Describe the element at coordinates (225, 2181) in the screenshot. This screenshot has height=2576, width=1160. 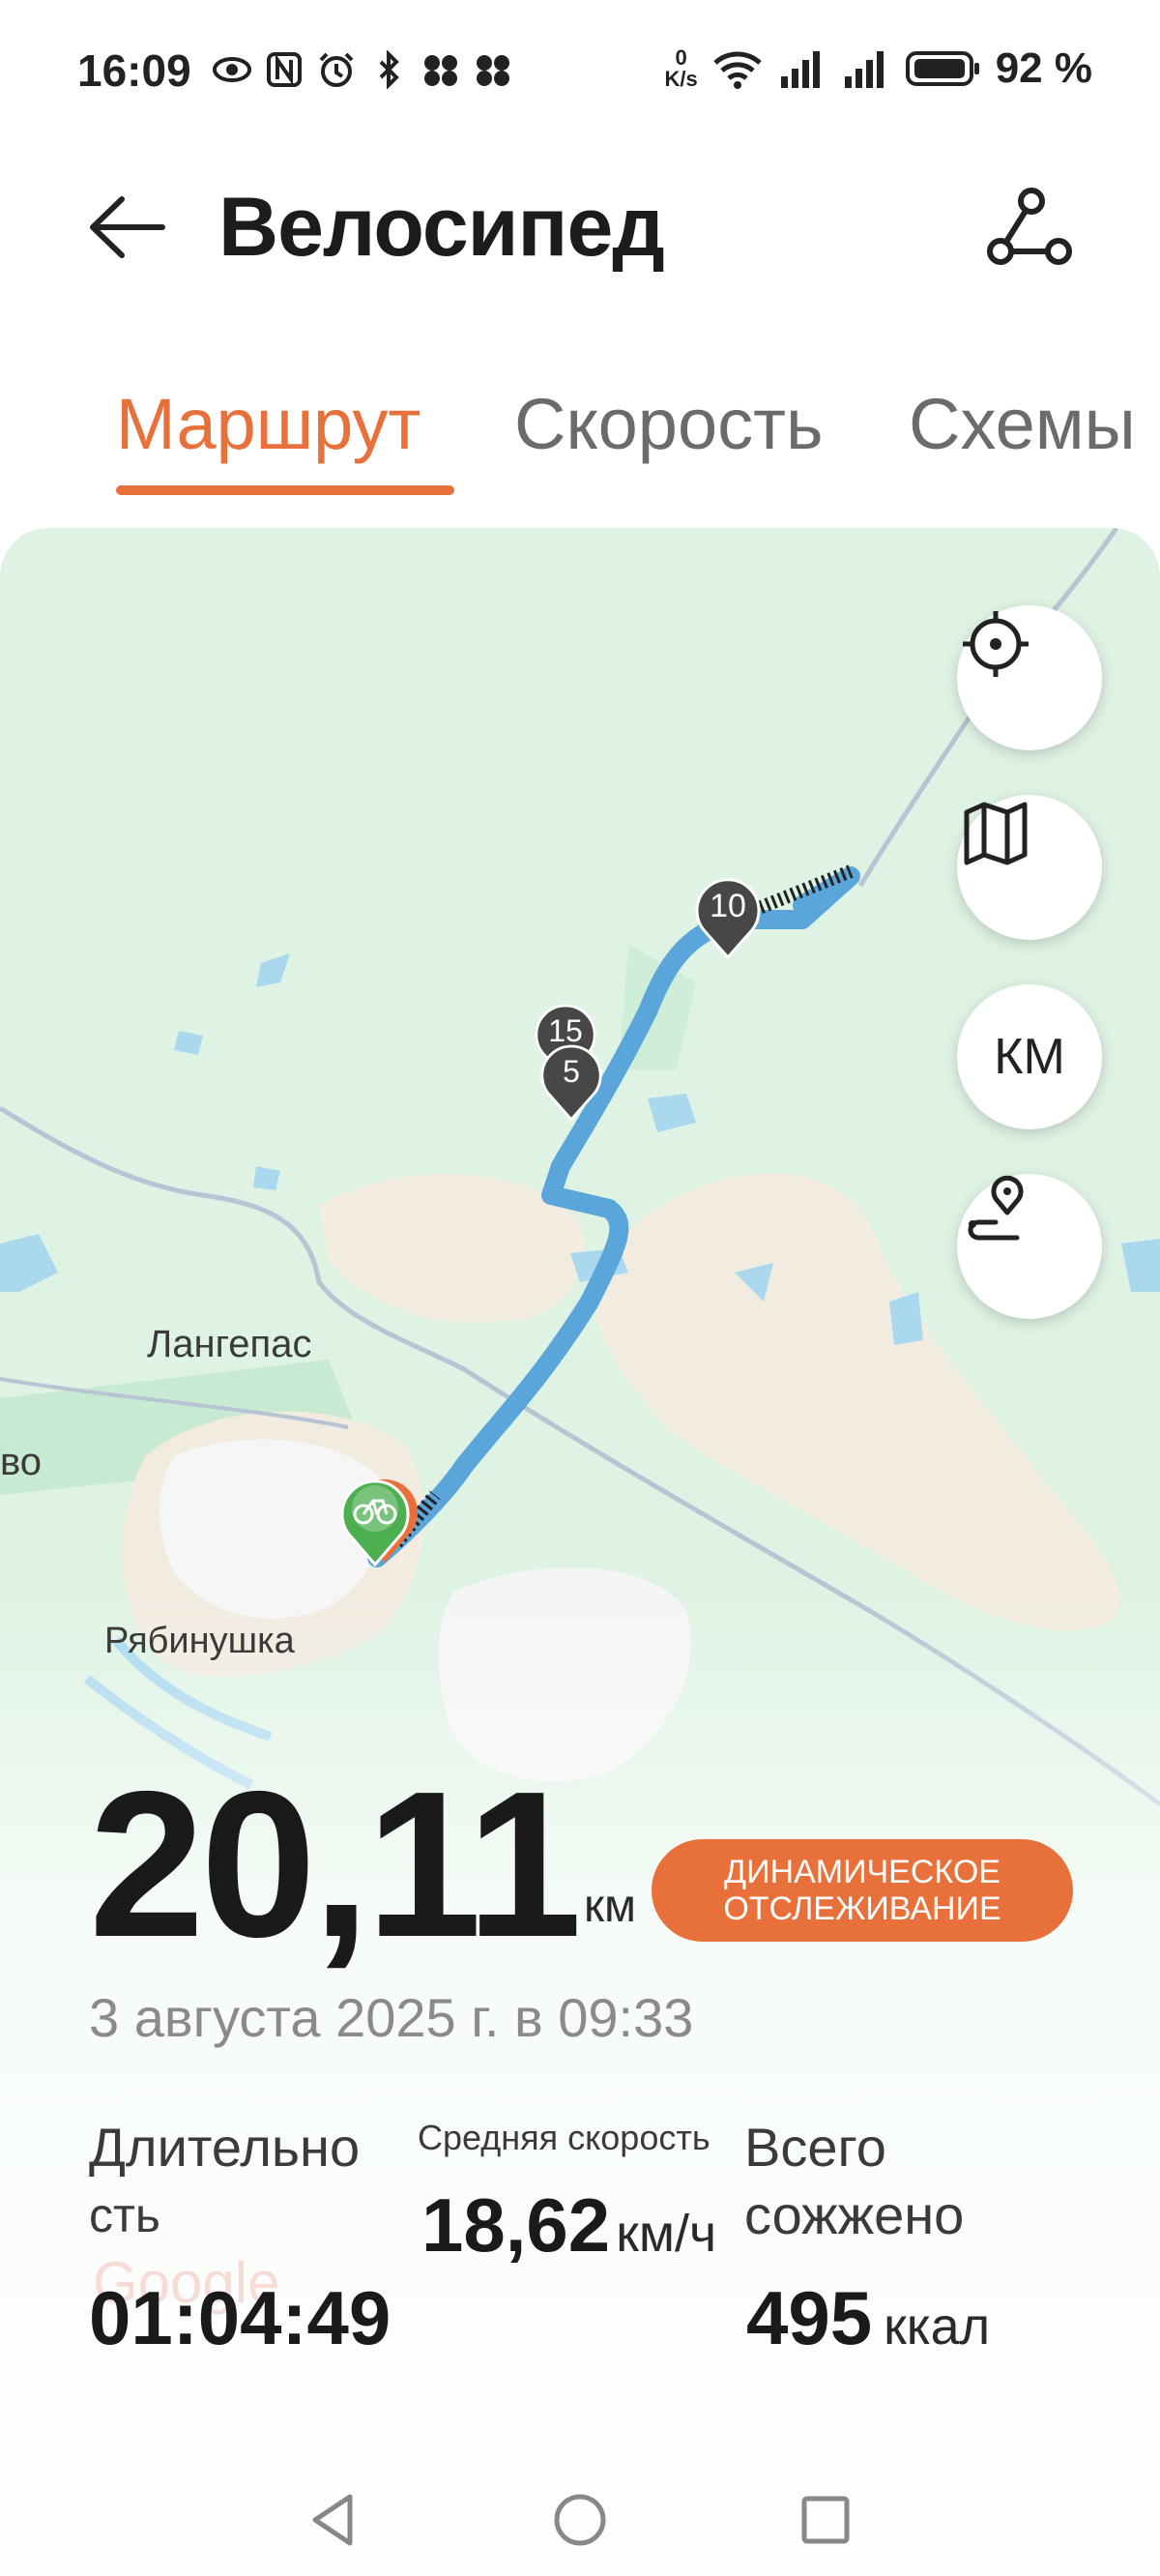
I see `stat-duration: Длительно сть` at that location.